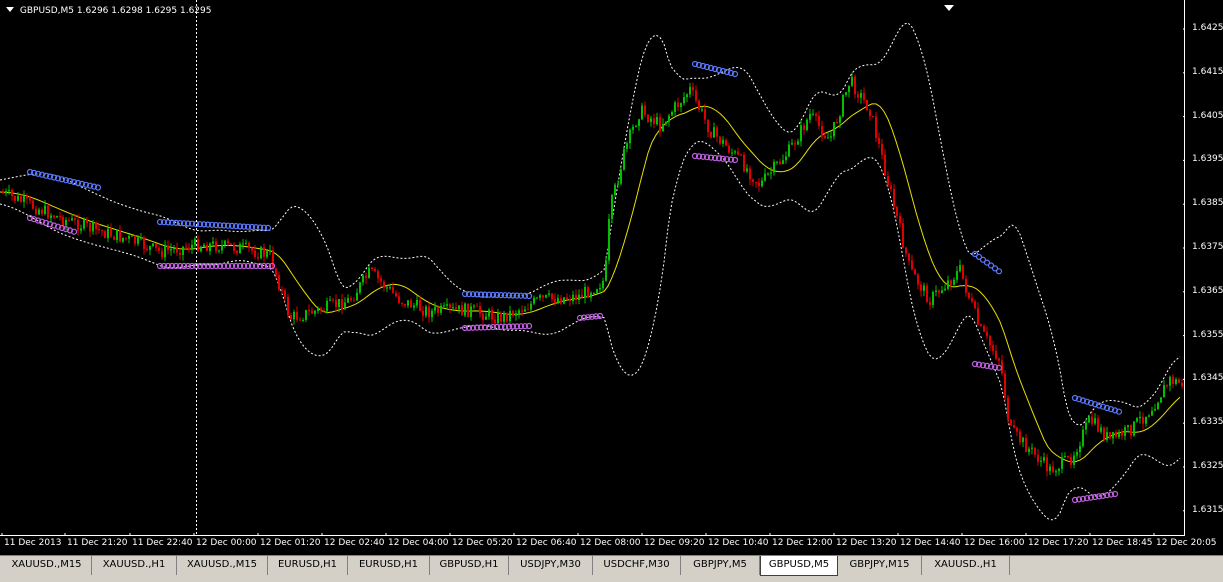 This screenshot has height=582, width=1223. What do you see at coordinates (880, 565) in the screenshot?
I see `chart-tab: GBPJPY,M15` at bounding box center [880, 565].